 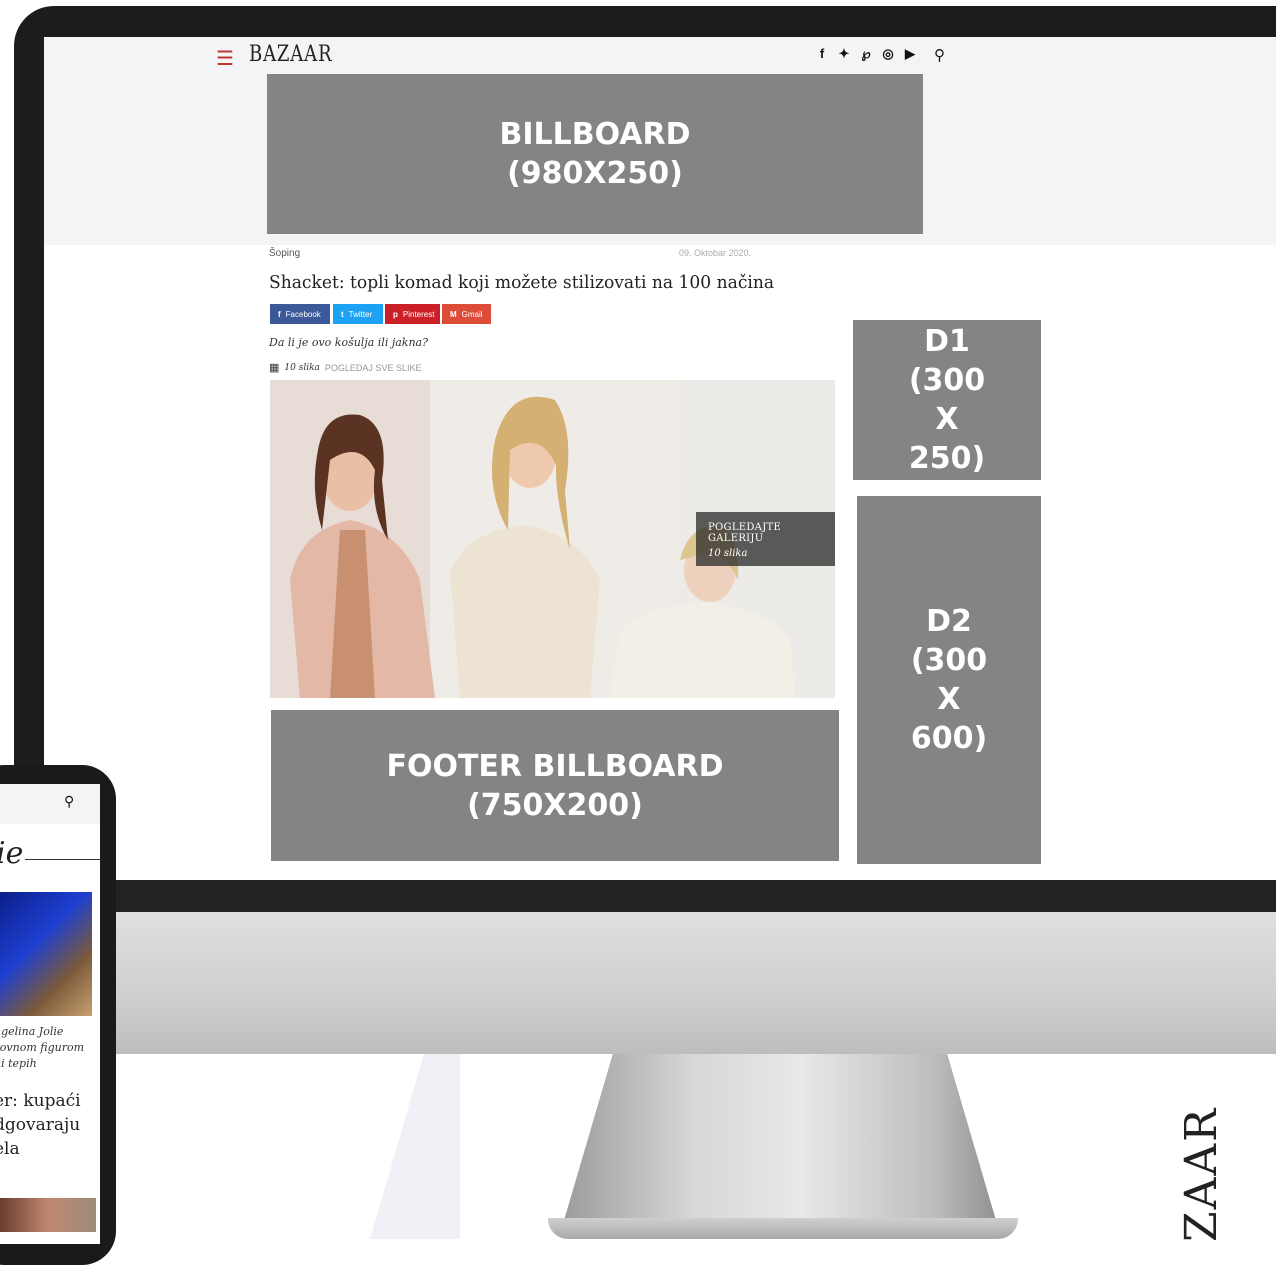 I want to click on share-gmail-button: M Gmail, so click(x=466, y=314).